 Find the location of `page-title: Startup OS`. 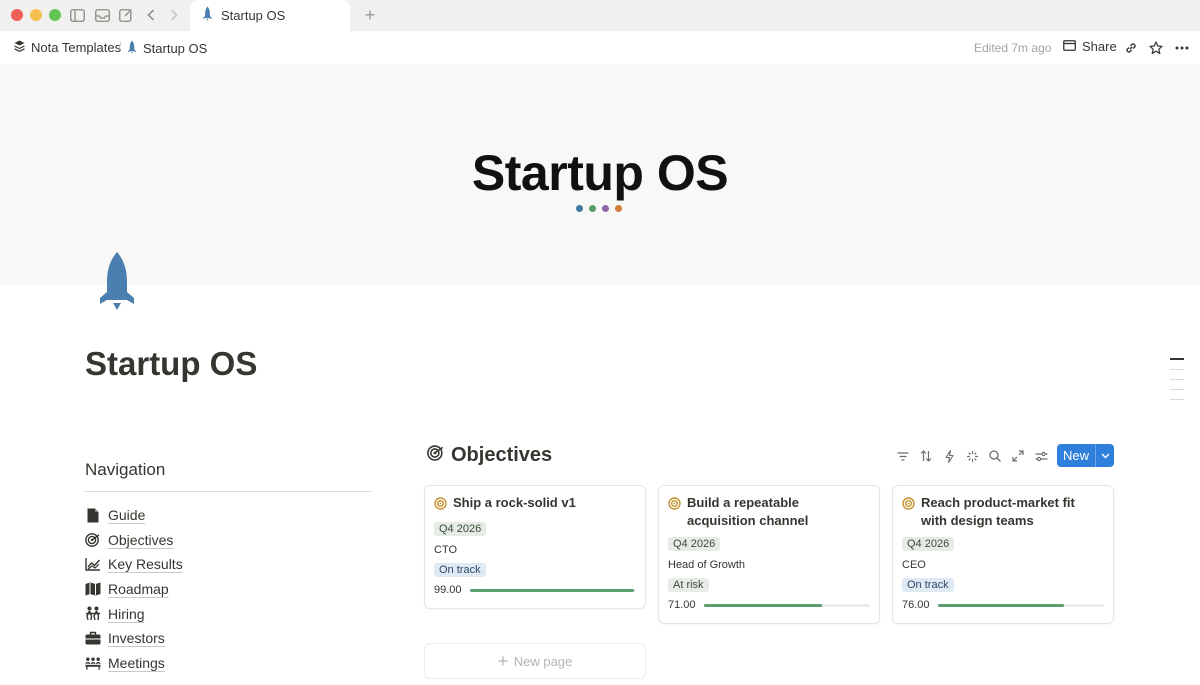

page-title: Startup OS is located at coordinates (171, 363).